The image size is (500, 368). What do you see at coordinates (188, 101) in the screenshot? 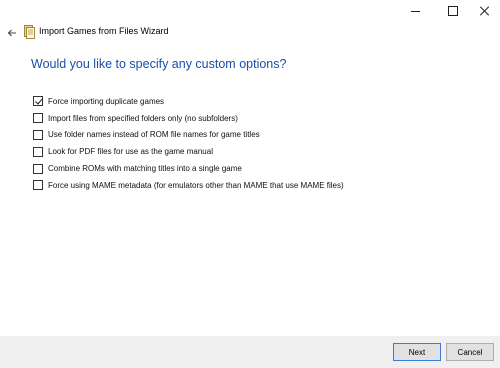
I see `option-force-duplicates: Force importing duplicate games` at bounding box center [188, 101].